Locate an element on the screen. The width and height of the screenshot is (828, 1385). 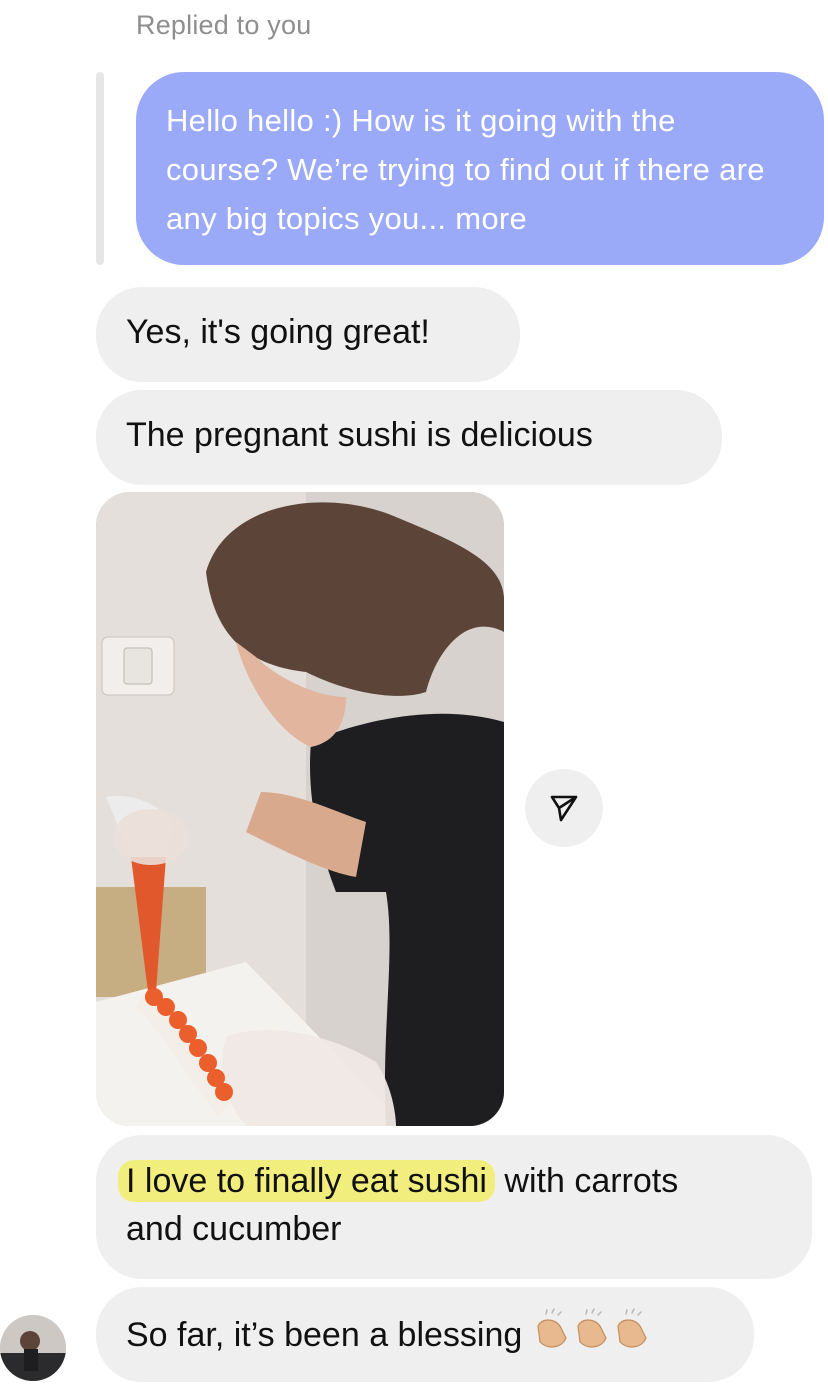
message-bubble-4: So far, it’s been a blessing is located at coordinates (425, 1334).